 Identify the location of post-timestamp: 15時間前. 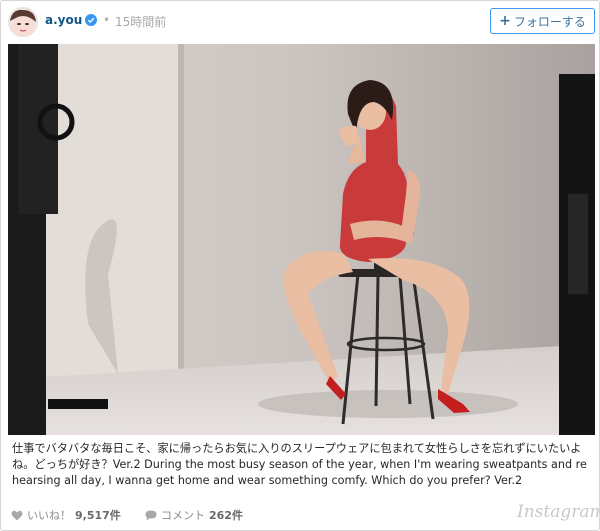
(140, 21).